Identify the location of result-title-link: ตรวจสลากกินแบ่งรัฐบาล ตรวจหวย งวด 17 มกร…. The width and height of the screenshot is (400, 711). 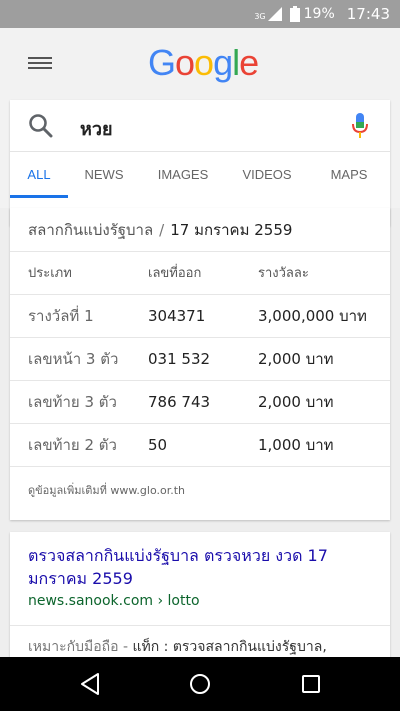
(203, 567).